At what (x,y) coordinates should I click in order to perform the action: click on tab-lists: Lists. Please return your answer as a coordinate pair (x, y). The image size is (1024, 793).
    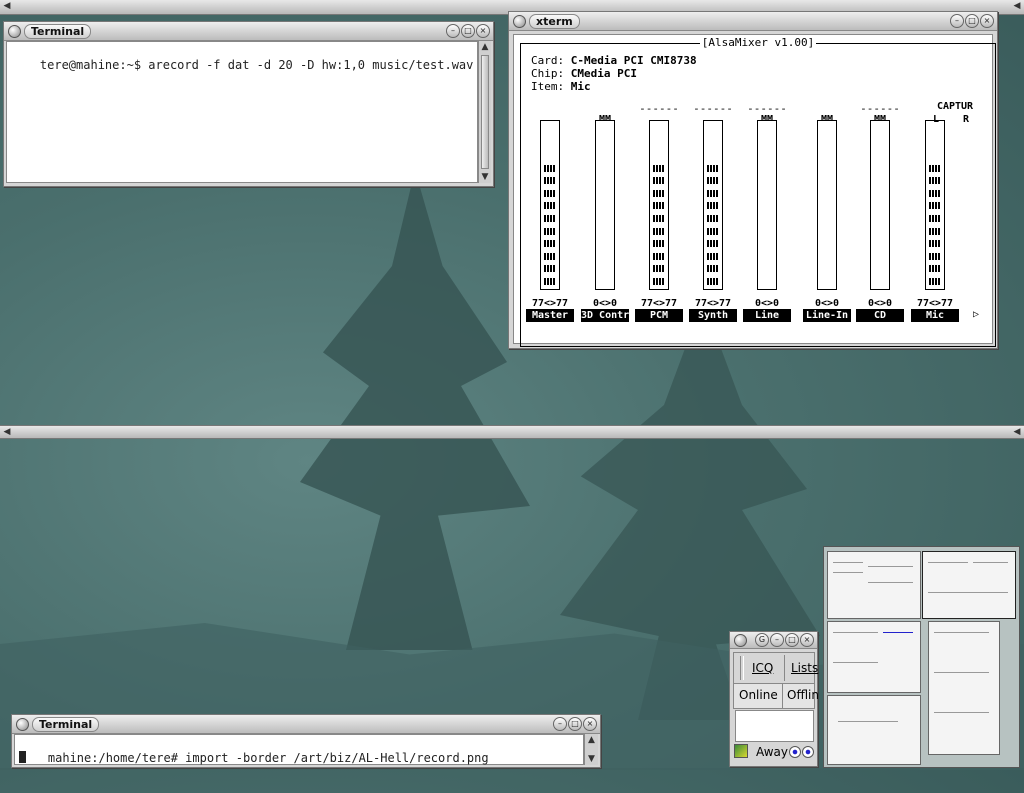
    Looking at the image, I should click on (804, 668).